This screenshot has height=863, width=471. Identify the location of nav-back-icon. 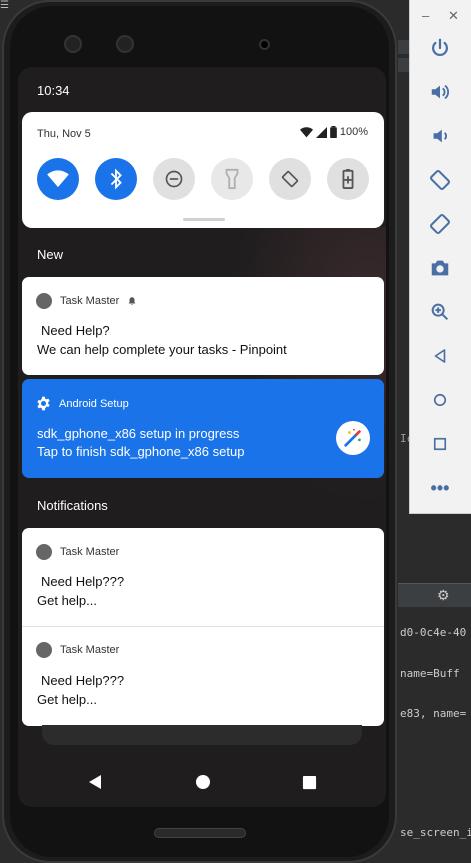
(95, 782).